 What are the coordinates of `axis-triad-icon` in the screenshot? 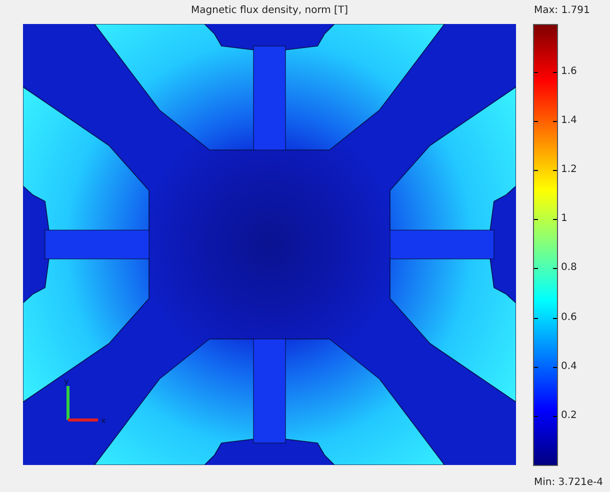 It's located at (82, 404).